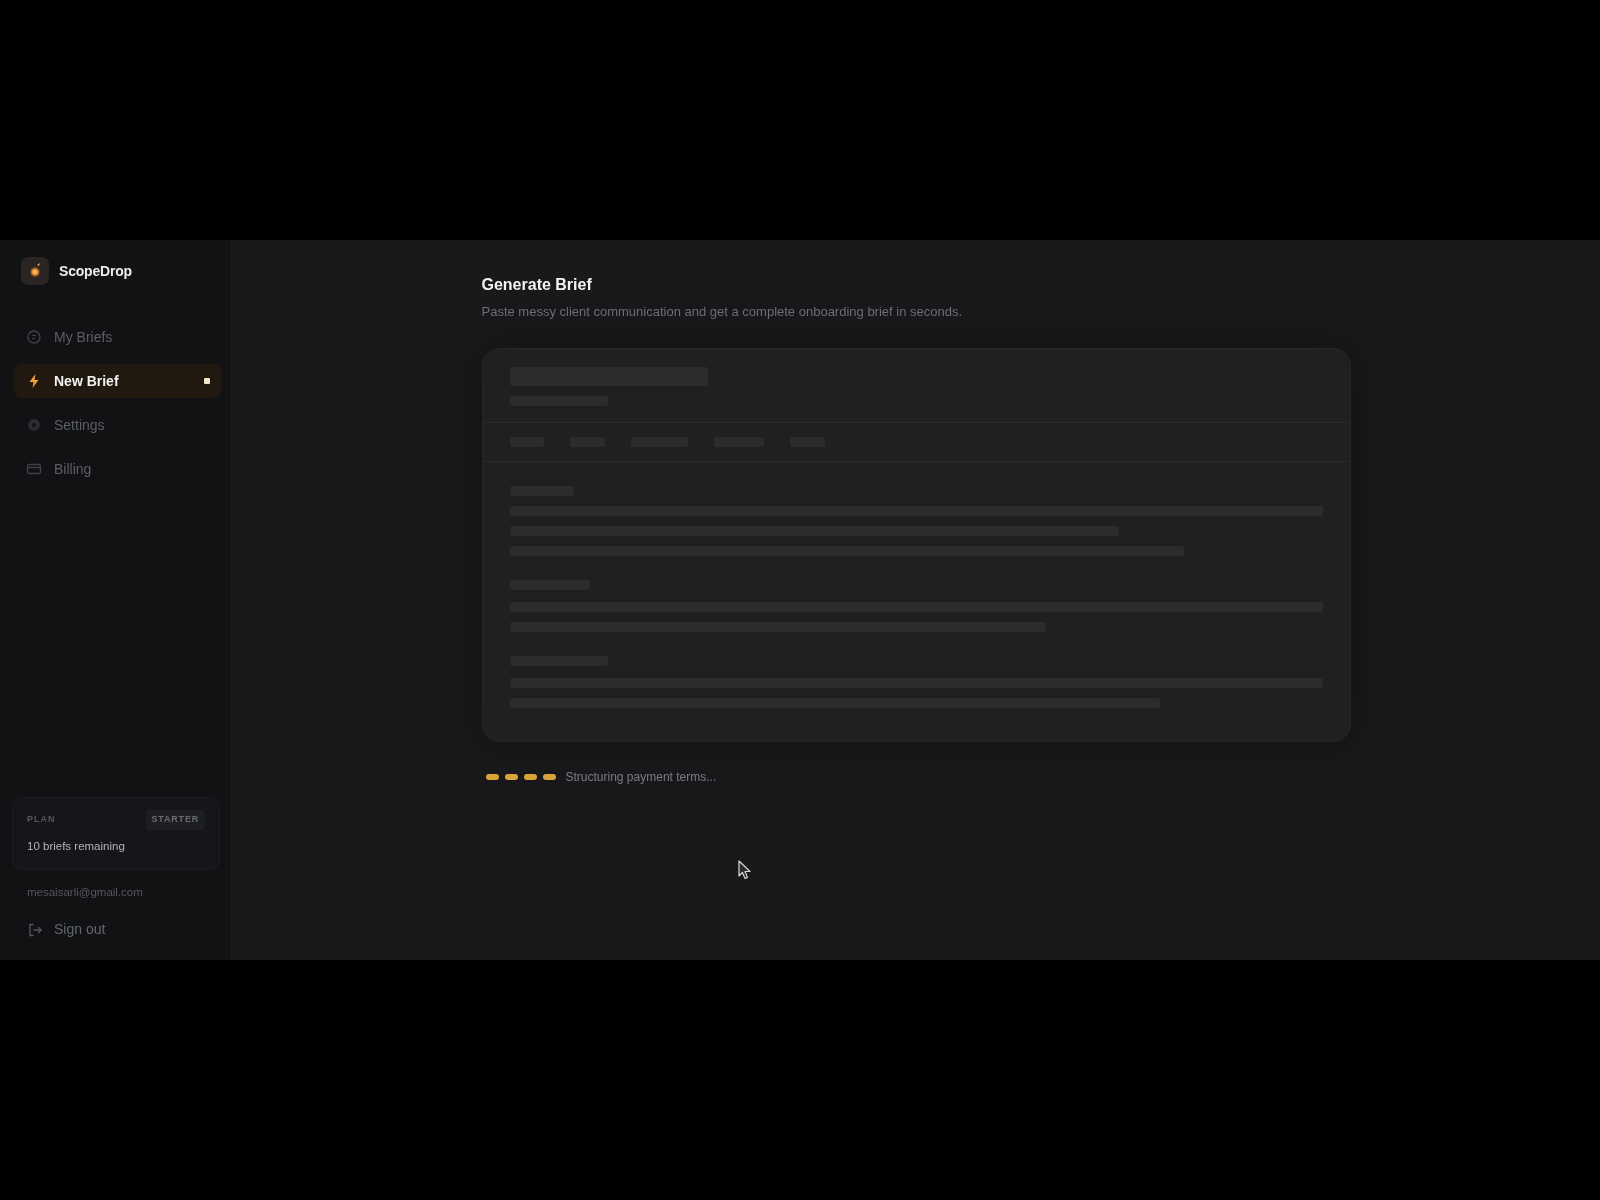 The image size is (1600, 1200). I want to click on active-indicator-icon, so click(207, 381).